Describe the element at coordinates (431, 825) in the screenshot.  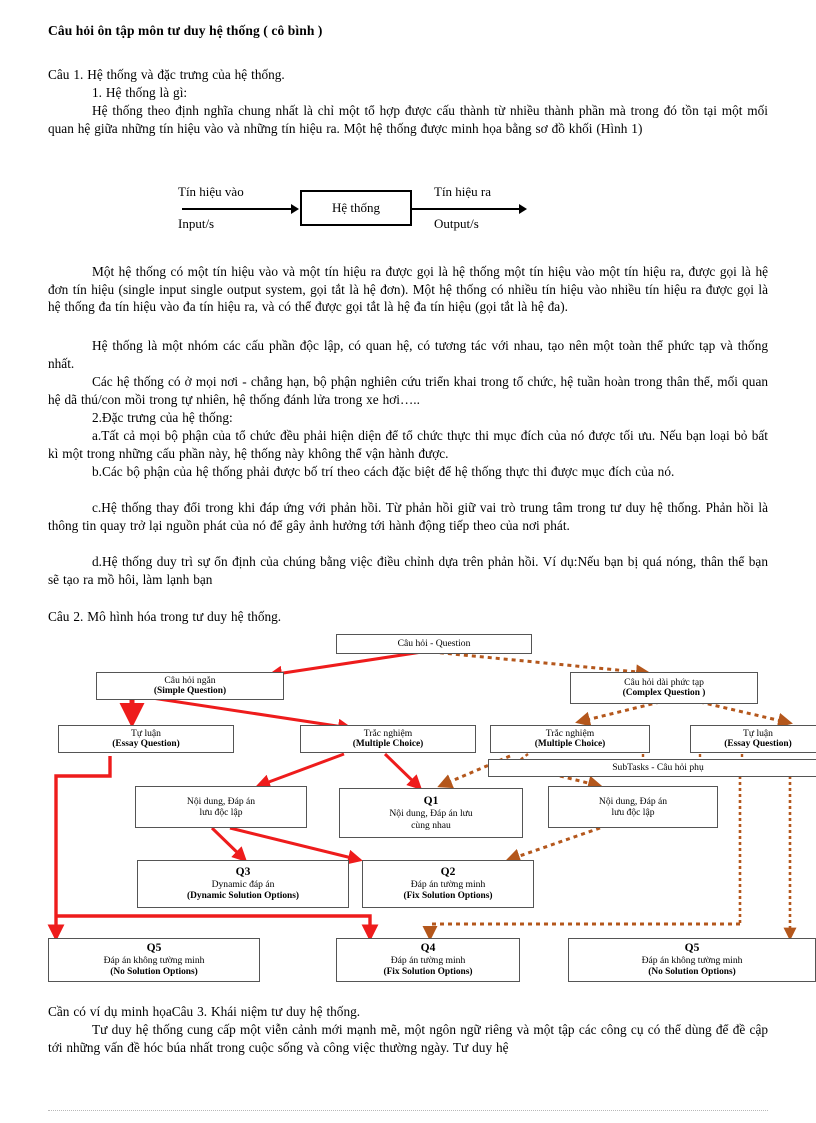
I see `flow-node-q1-line2: cùng nhau` at that location.